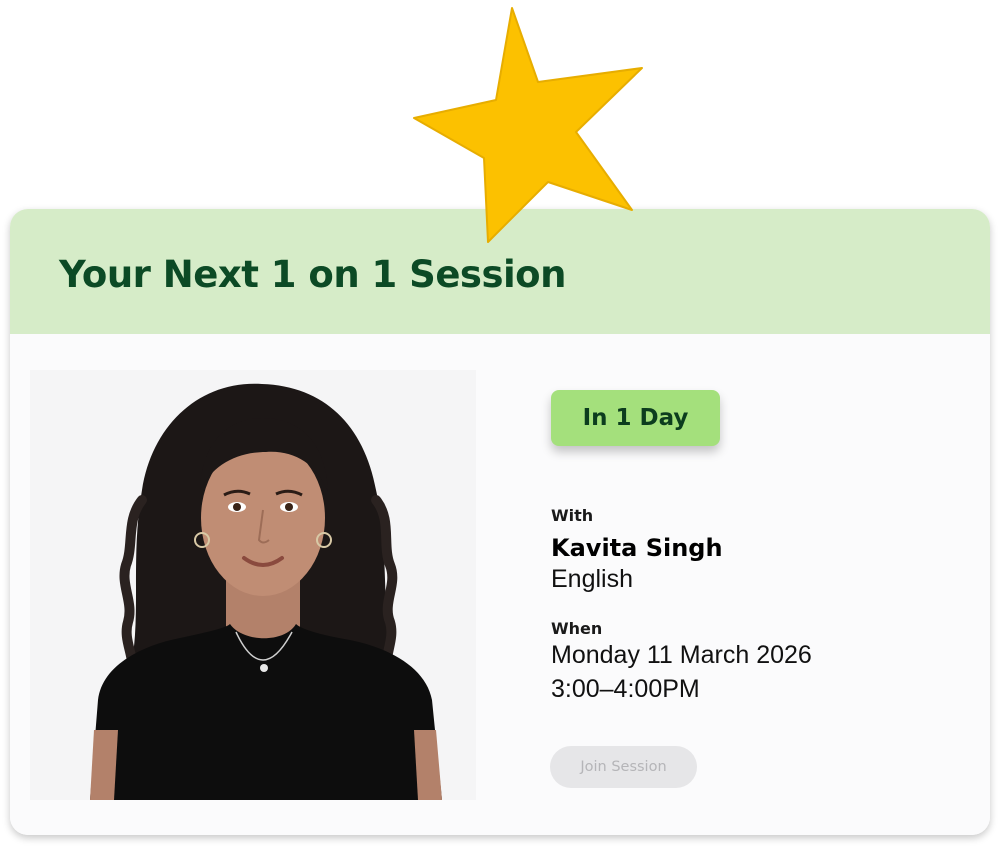 This screenshot has width=1000, height=858. Describe the element at coordinates (623, 767) in the screenshot. I see `join-session-button: Join Session` at that location.